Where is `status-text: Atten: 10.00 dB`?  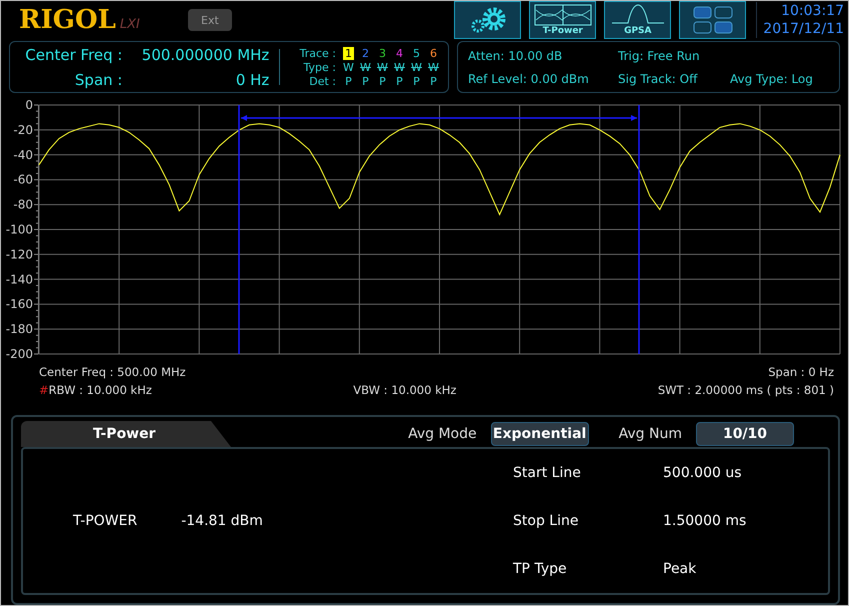
status-text: Atten: 10.00 dB is located at coordinates (516, 55).